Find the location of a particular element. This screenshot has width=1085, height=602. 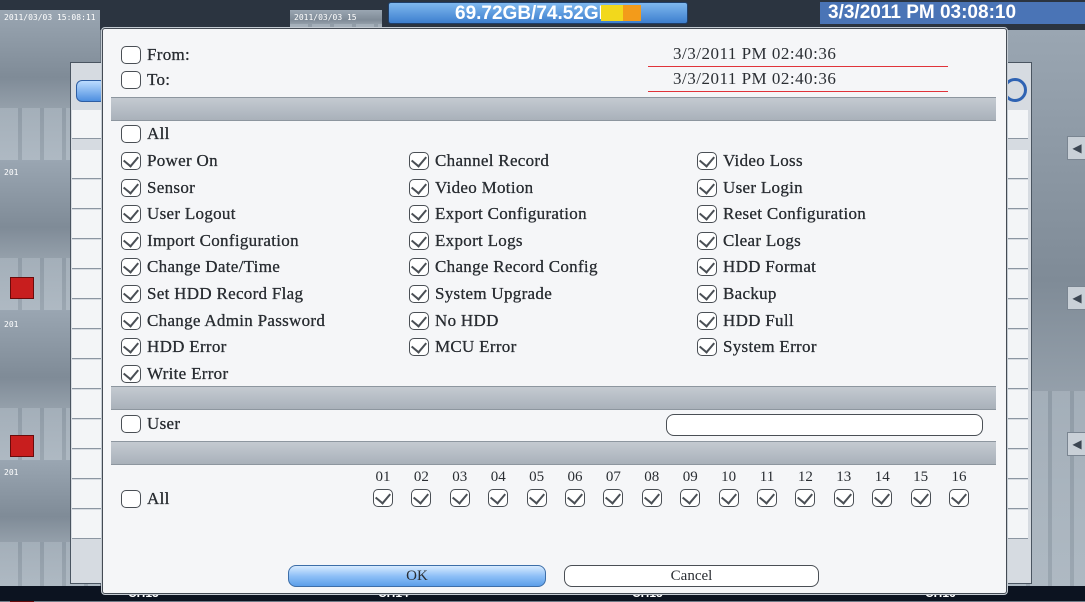

ok-button: OK is located at coordinates (417, 576).